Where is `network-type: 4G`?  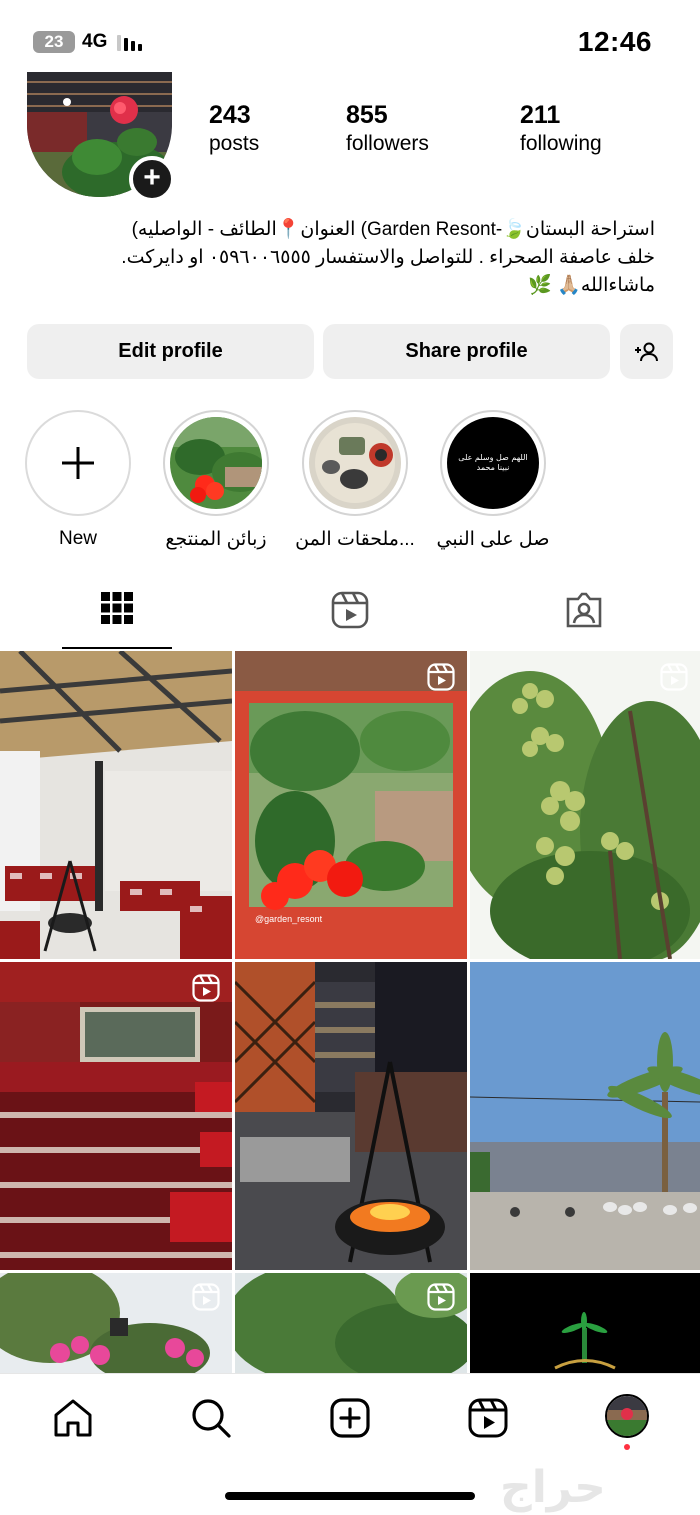
network-type: 4G is located at coordinates (95, 41).